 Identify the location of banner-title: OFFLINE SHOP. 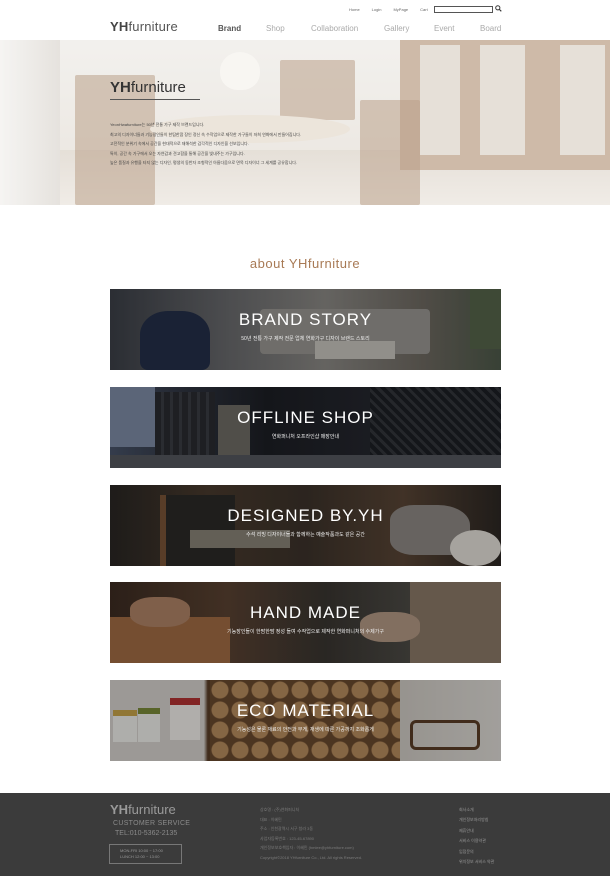
(305, 417).